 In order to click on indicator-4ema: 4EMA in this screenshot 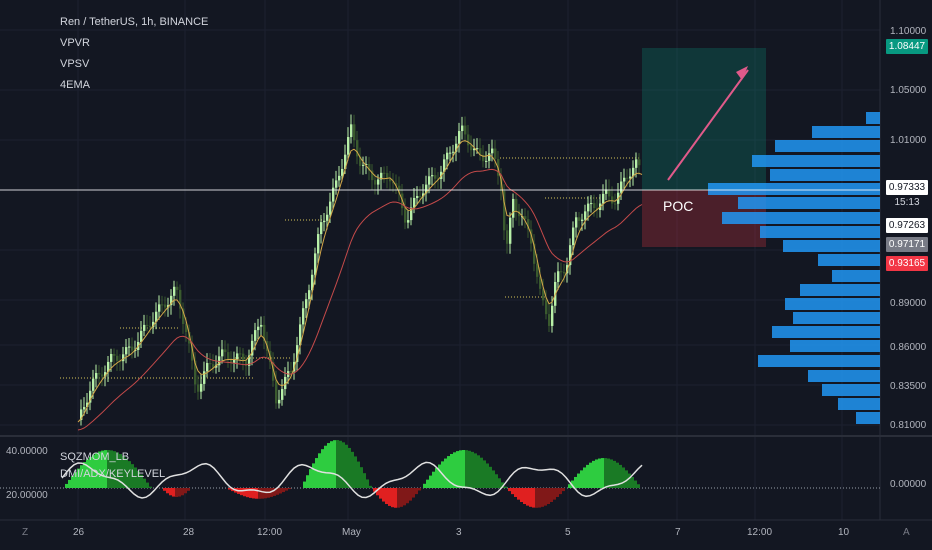, I will do `click(134, 85)`.